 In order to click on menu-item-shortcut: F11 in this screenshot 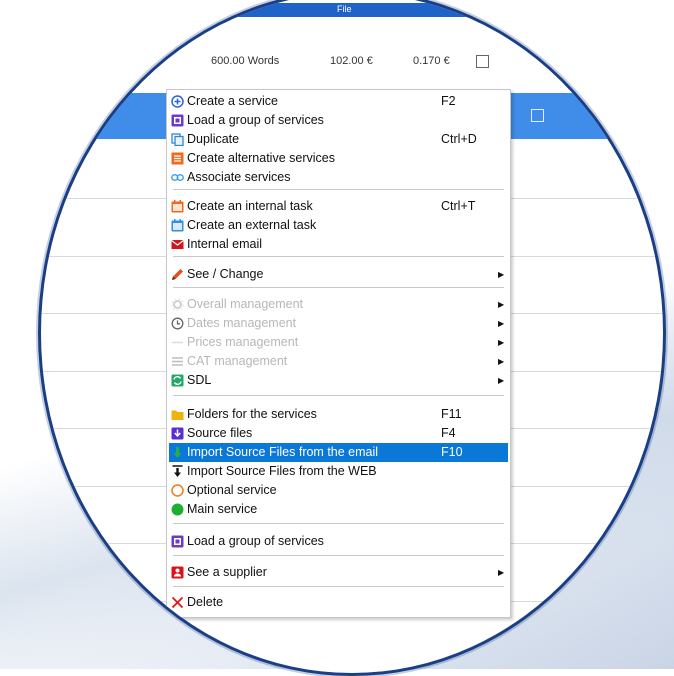, I will do `click(451, 414)`.